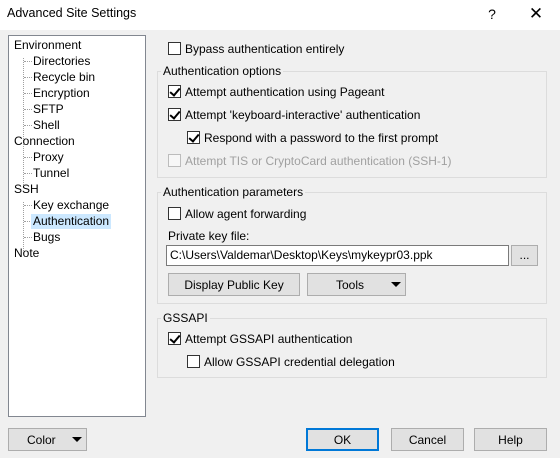 The width and height of the screenshot is (560, 458). I want to click on tree-item-bugs: Bugs, so click(46, 237).